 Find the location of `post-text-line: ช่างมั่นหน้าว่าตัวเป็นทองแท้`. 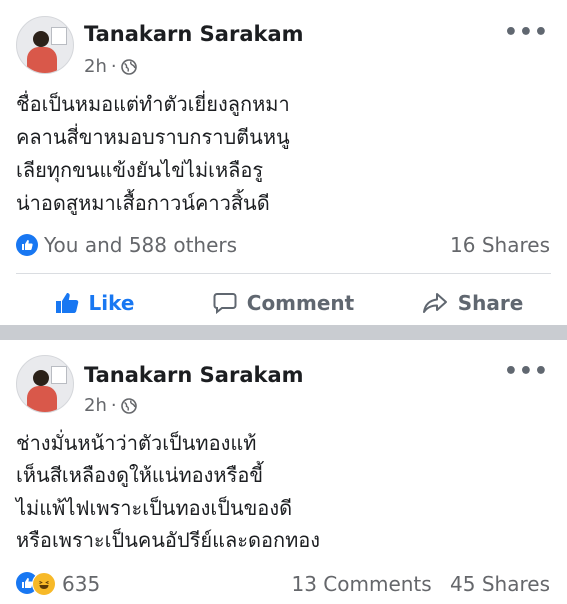

post-text-line: ช่างมั่นหน้าว่าตัวเป็นทองแท้ is located at coordinates (136, 443).